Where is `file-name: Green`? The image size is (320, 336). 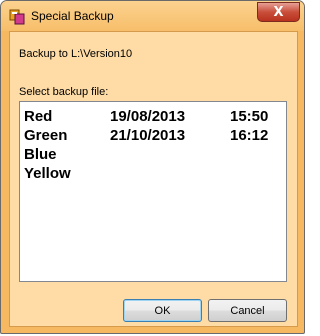
file-name: Green is located at coordinates (46, 135).